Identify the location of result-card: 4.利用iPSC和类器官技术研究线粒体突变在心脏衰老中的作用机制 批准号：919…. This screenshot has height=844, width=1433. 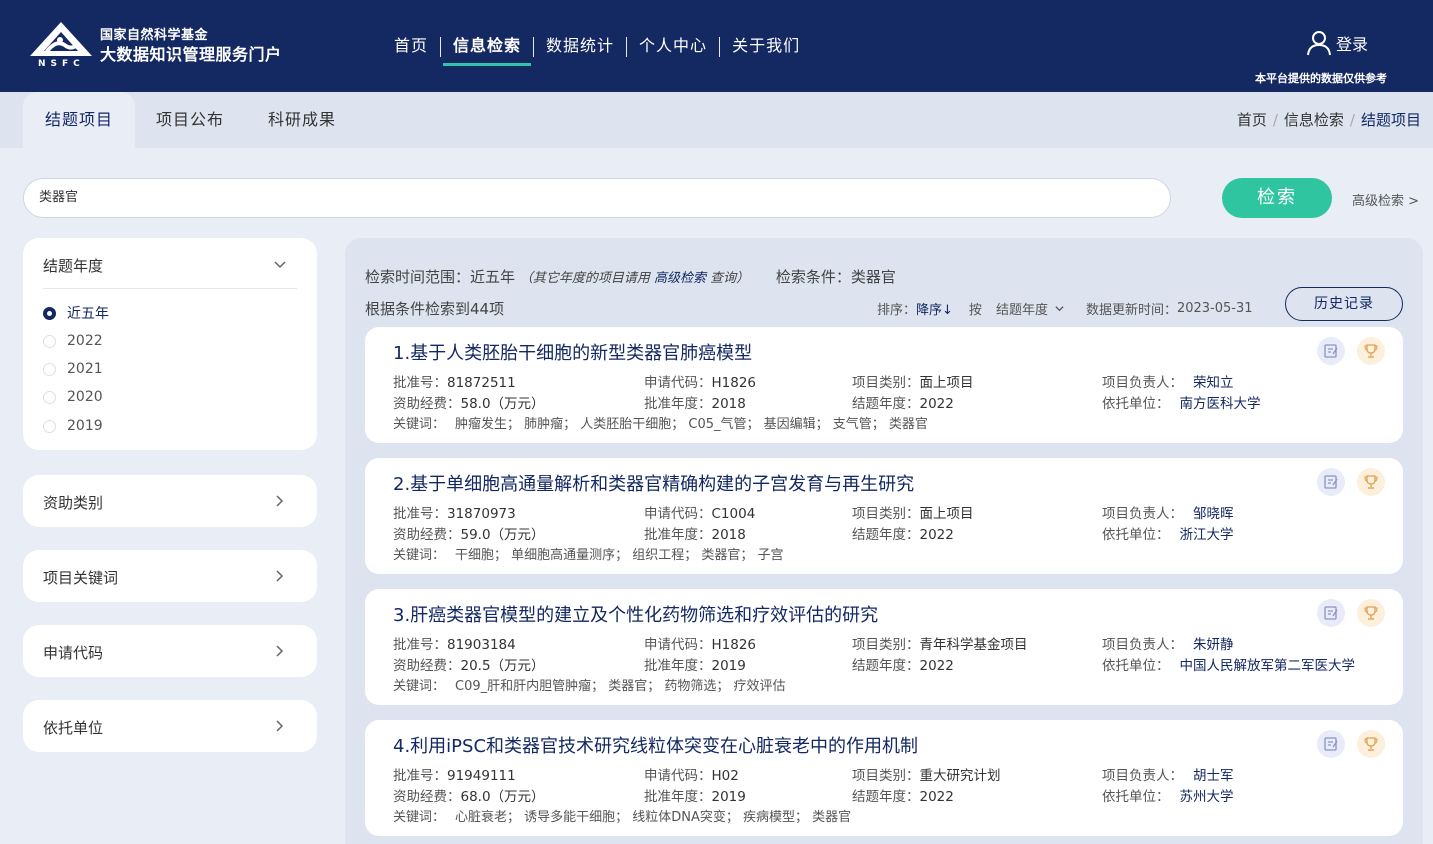
(884, 778).